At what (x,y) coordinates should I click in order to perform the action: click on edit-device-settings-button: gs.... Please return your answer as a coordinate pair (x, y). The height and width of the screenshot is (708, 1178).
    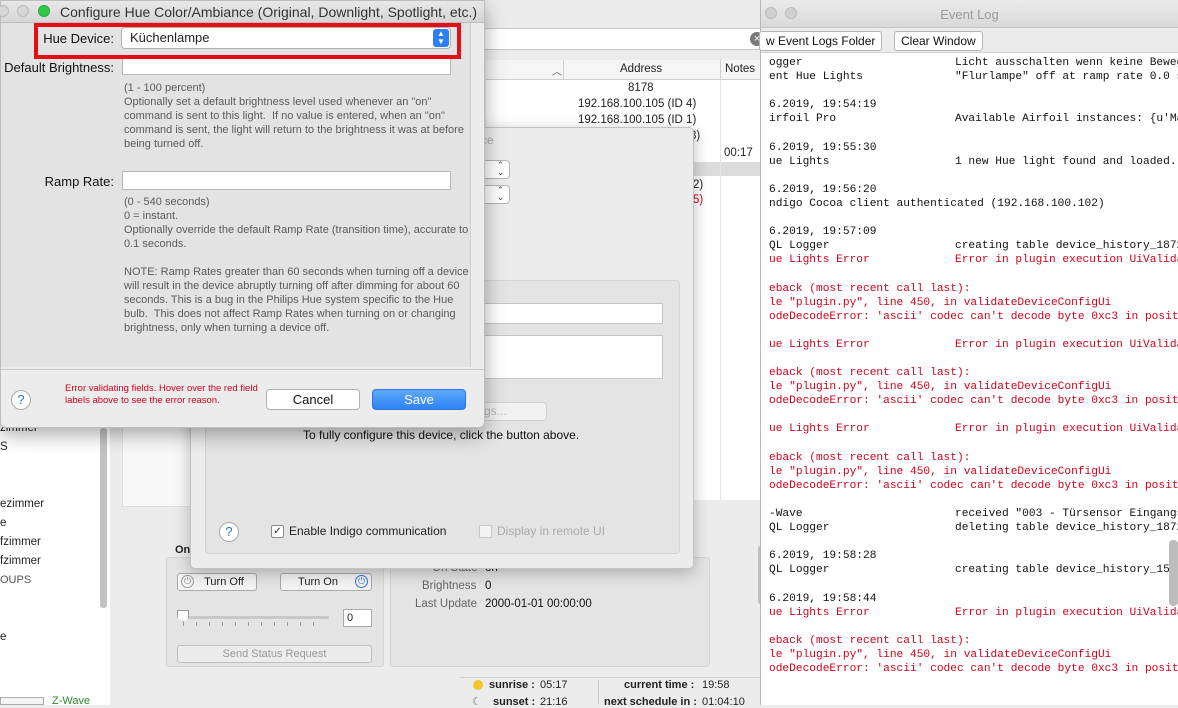
    Looking at the image, I should click on (514, 411).